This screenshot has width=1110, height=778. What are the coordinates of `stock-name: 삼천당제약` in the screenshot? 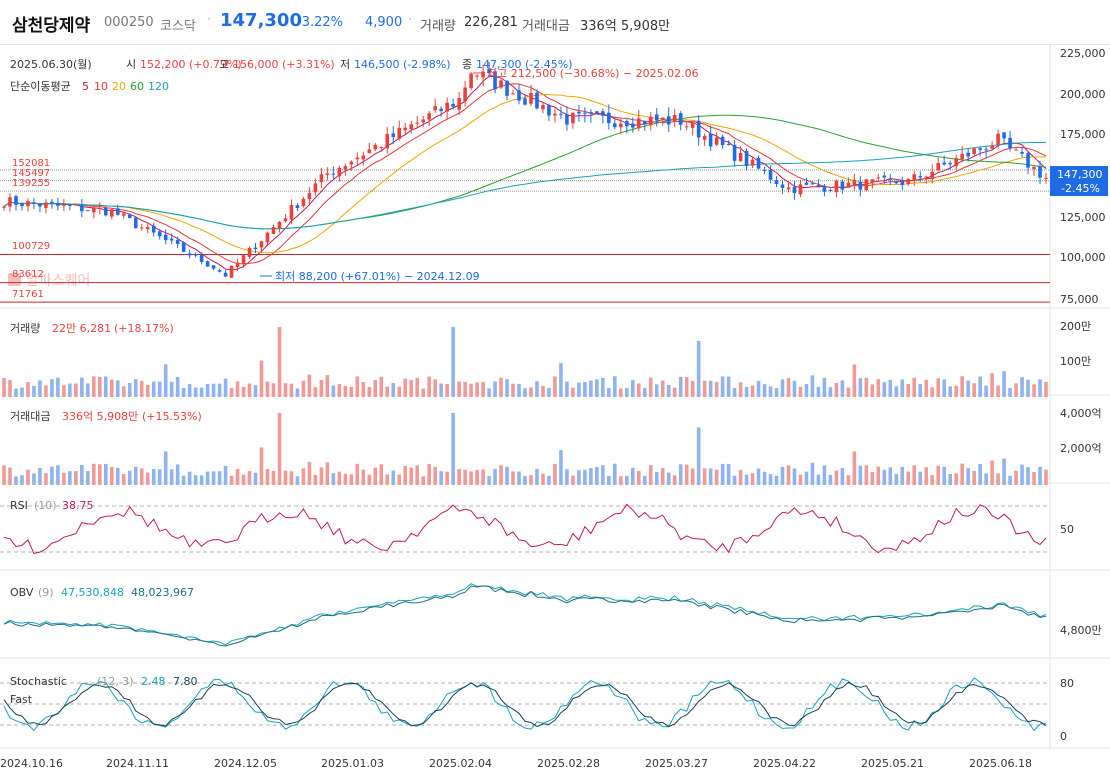 It's located at (51, 26).